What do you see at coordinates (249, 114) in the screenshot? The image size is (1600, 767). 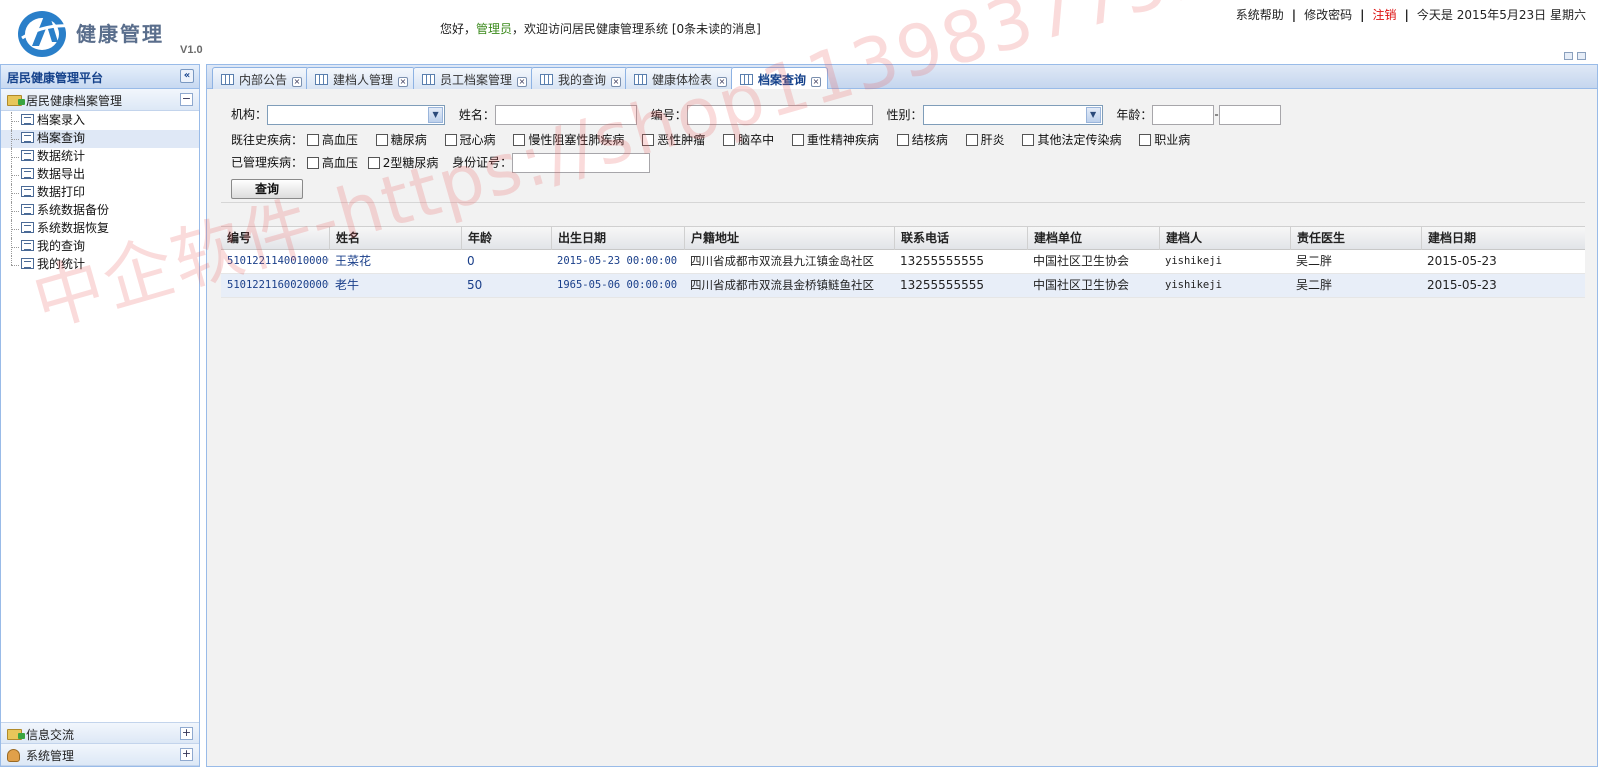 I see `org-label: 机构：` at bounding box center [249, 114].